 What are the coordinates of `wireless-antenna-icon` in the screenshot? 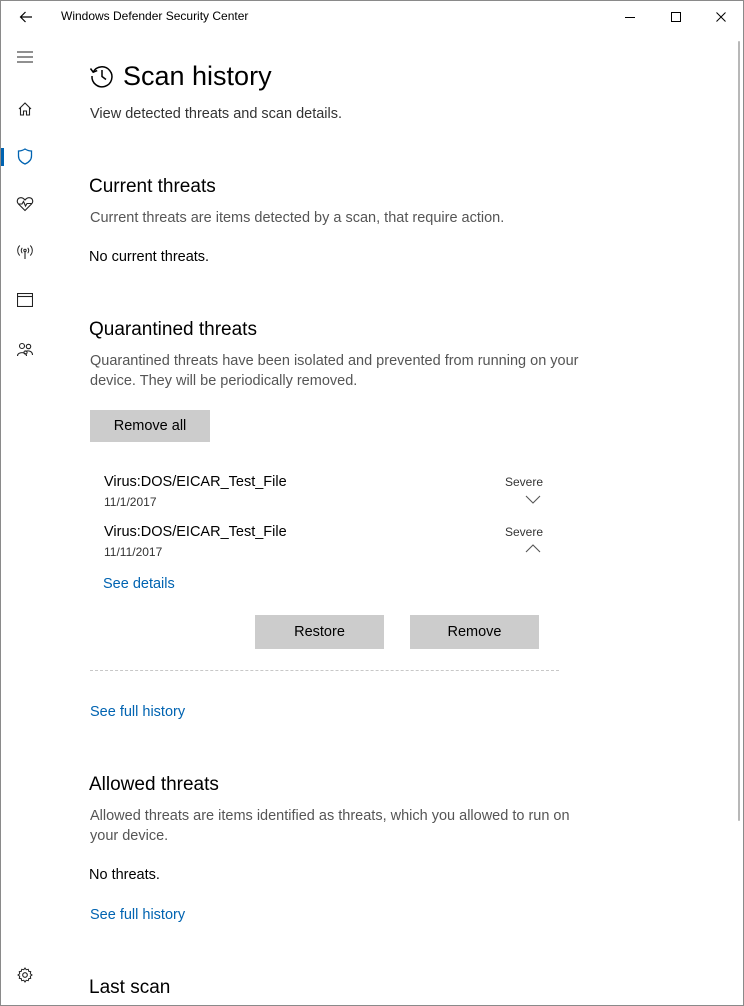 It's located at (25, 252).